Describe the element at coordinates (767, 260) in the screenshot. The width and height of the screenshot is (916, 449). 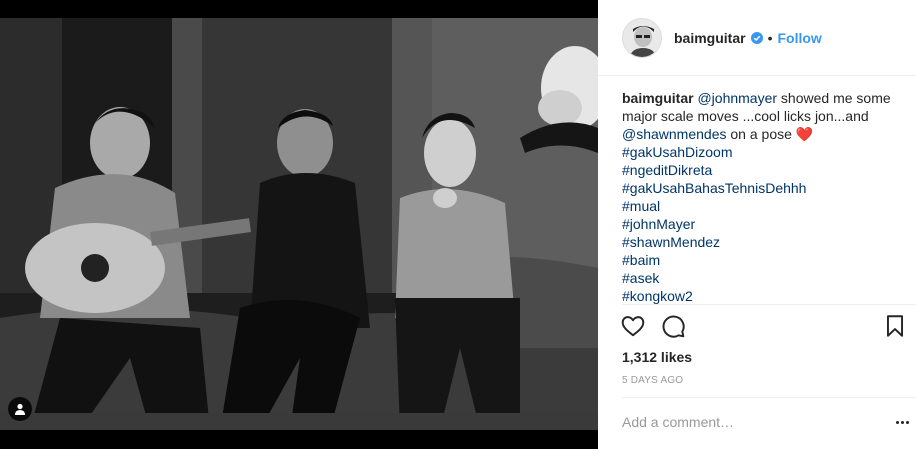
I see `hashtag-link: #baim` at that location.